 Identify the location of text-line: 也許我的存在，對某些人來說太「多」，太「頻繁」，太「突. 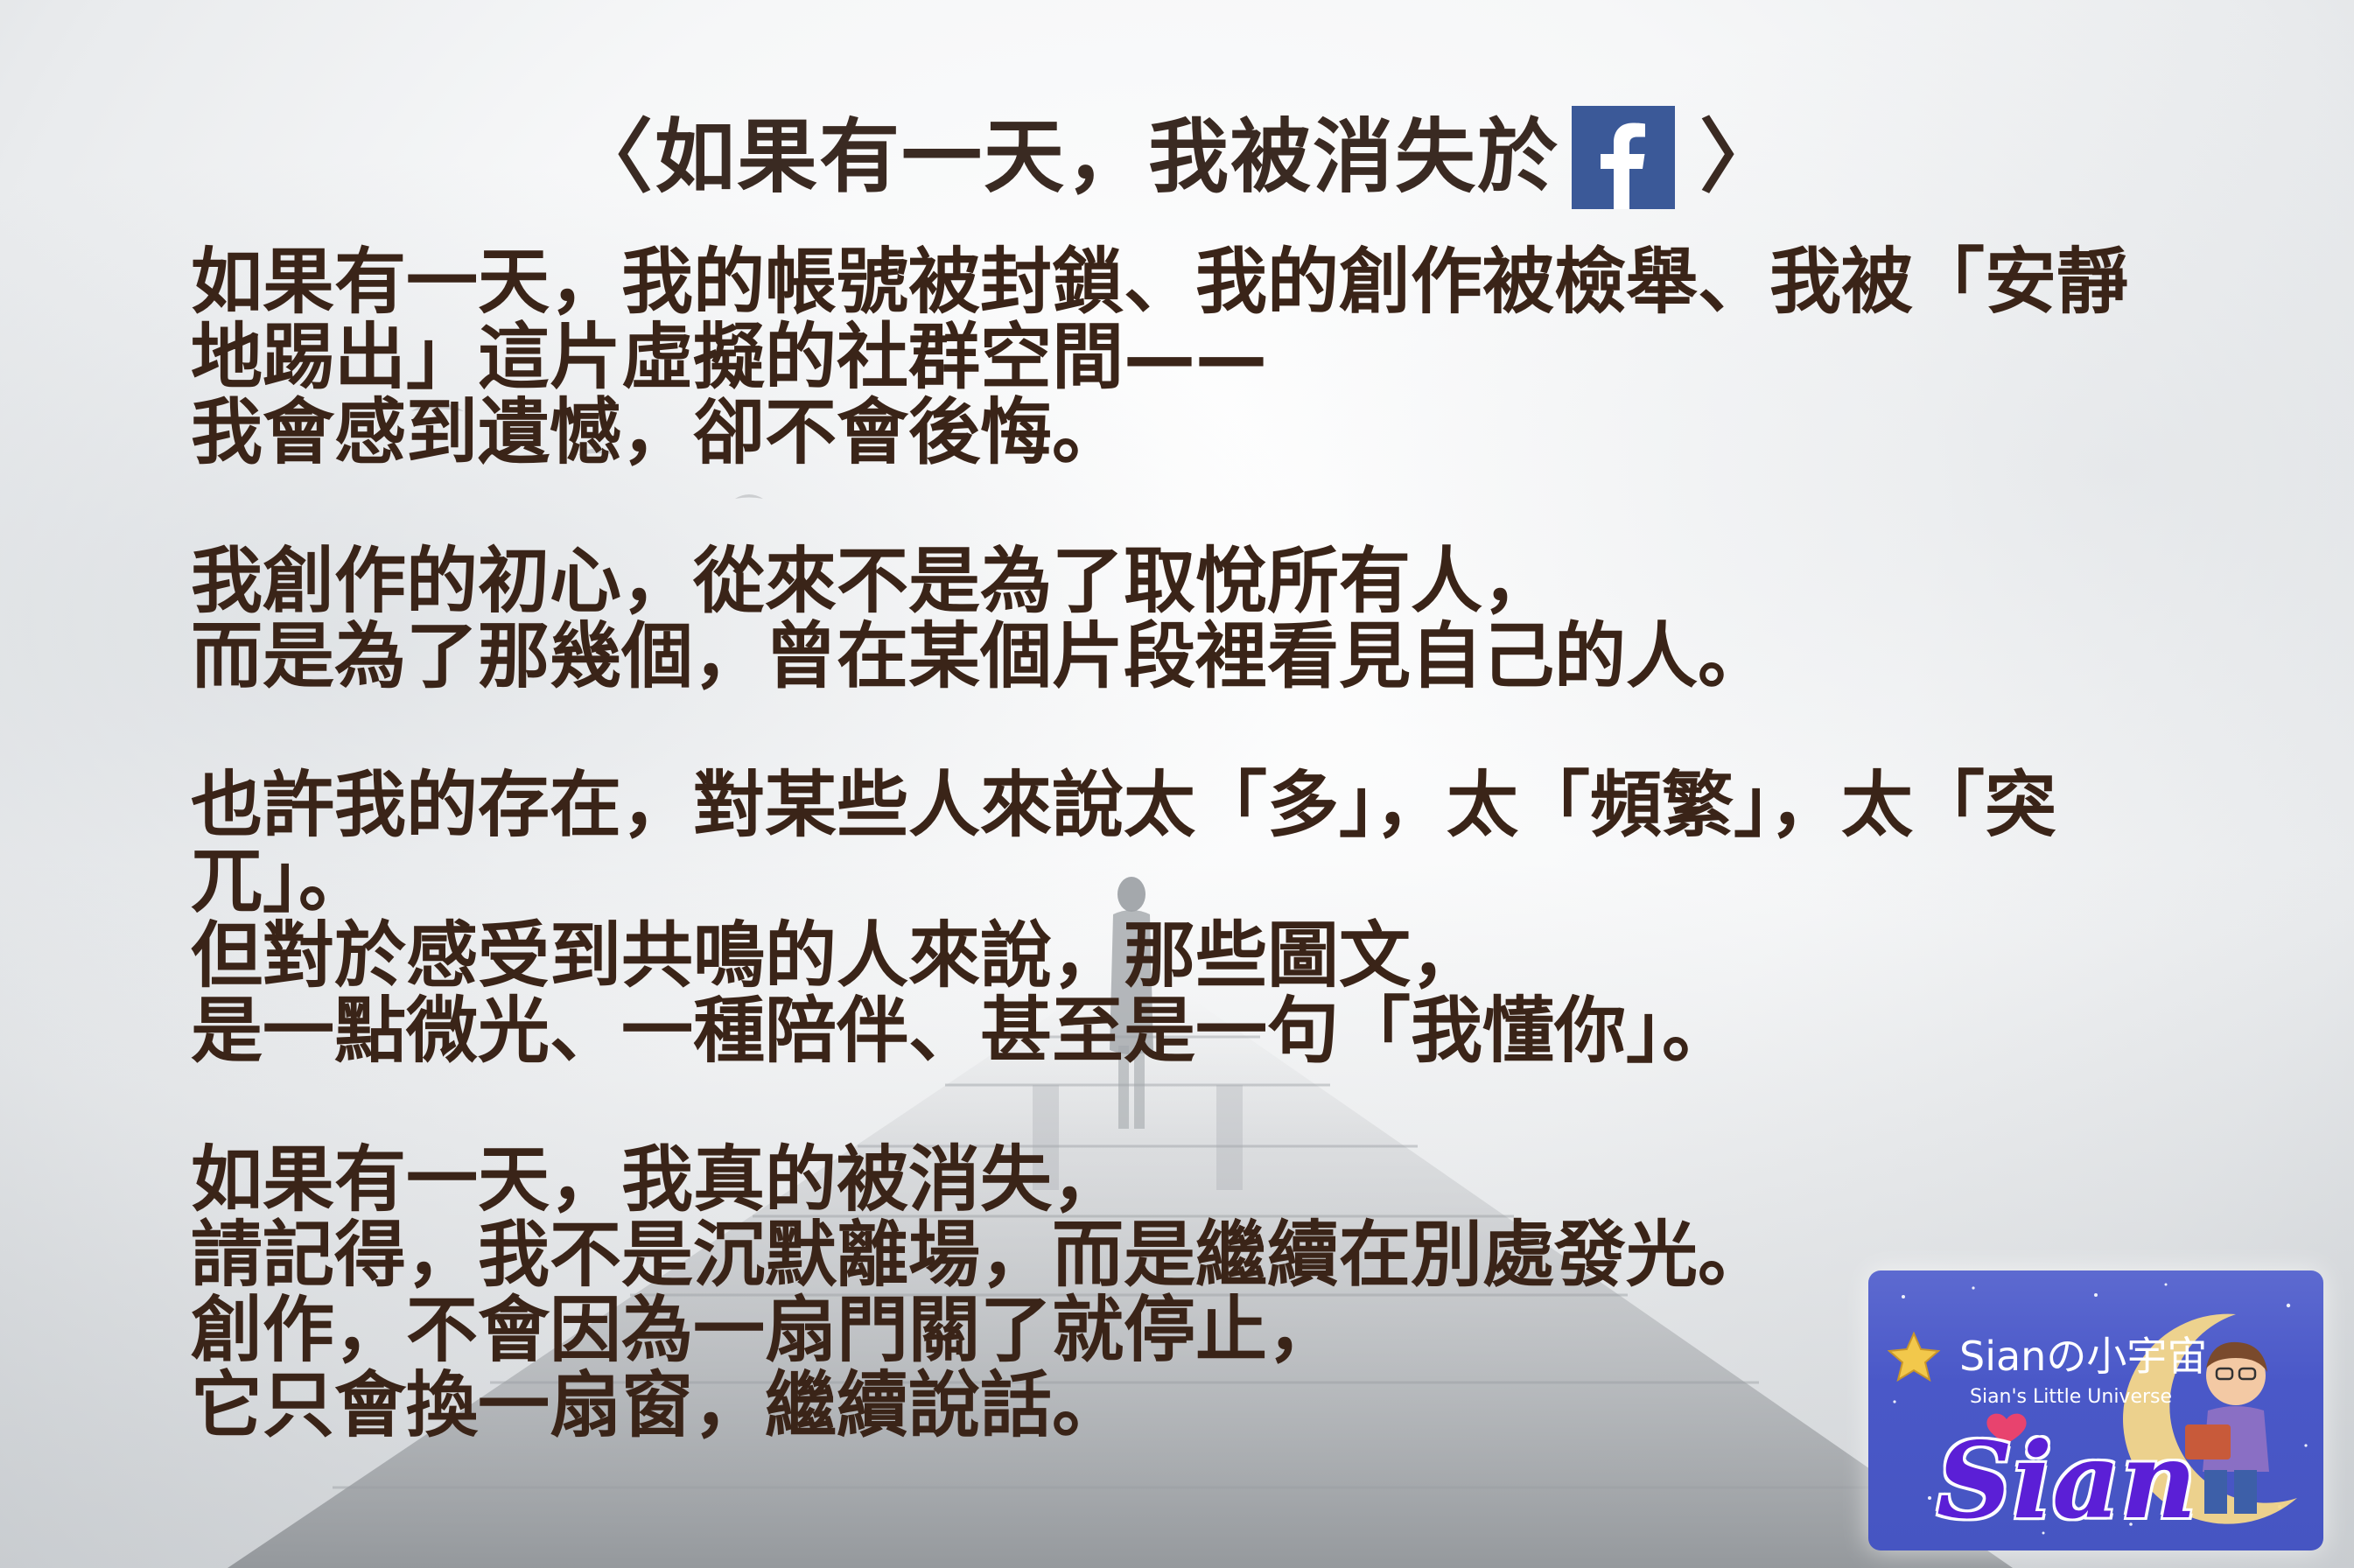
(1124, 805).